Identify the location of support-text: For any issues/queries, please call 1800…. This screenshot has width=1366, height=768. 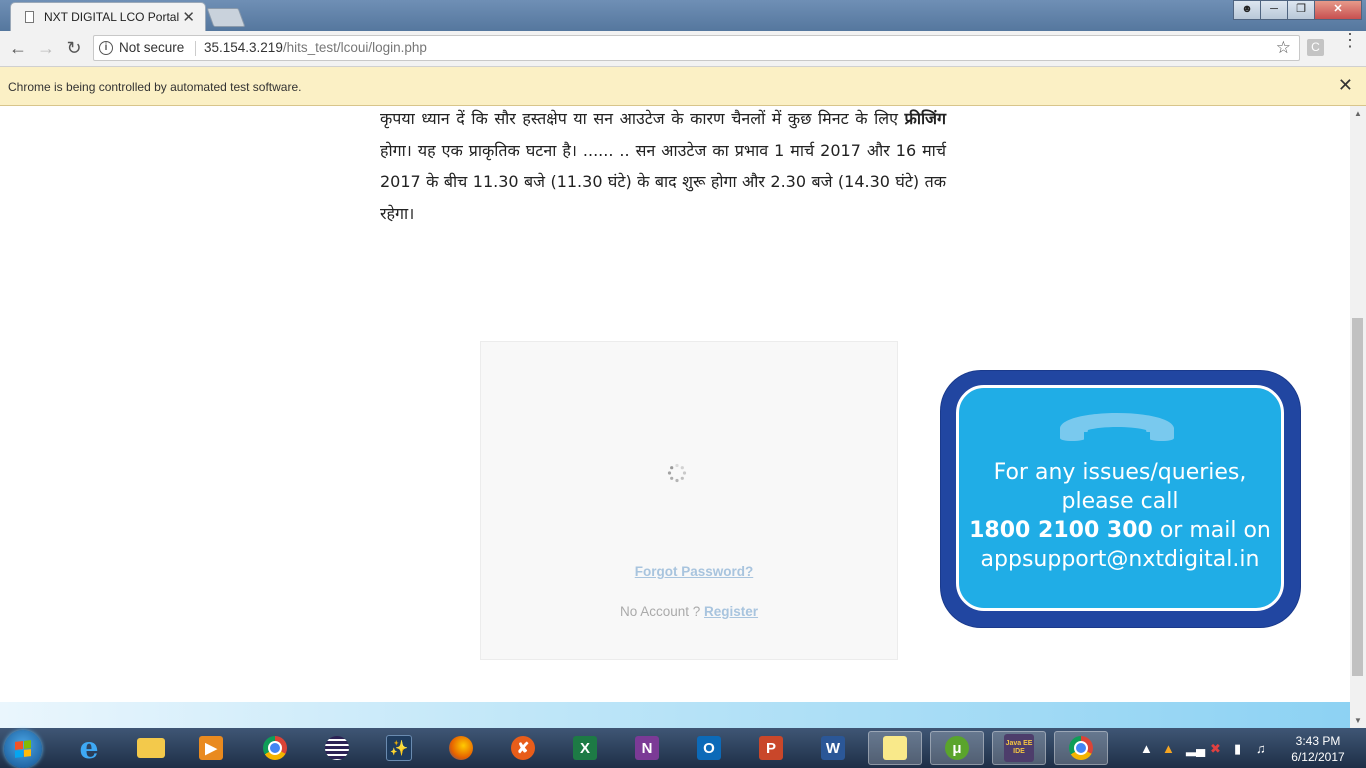
(1120, 516).